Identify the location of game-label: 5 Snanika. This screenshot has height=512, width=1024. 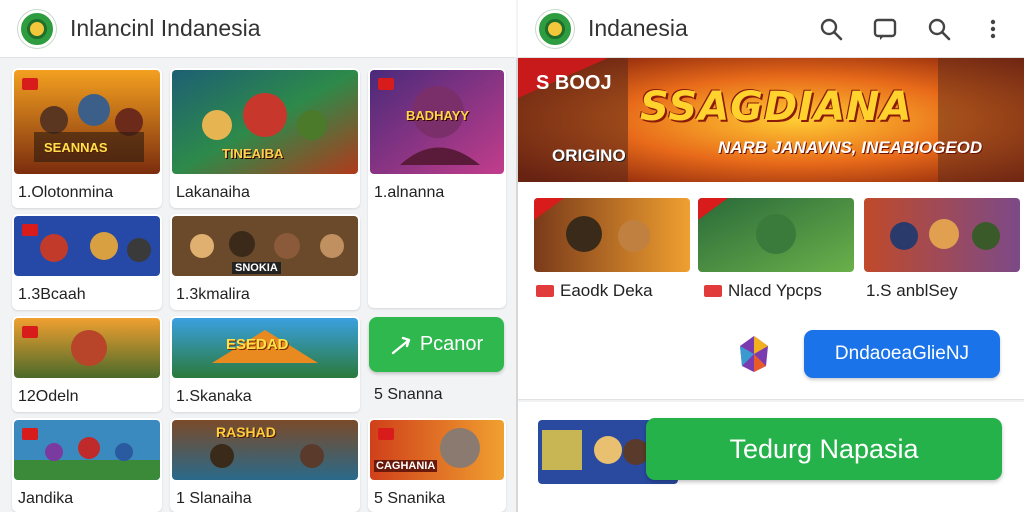
(410, 498).